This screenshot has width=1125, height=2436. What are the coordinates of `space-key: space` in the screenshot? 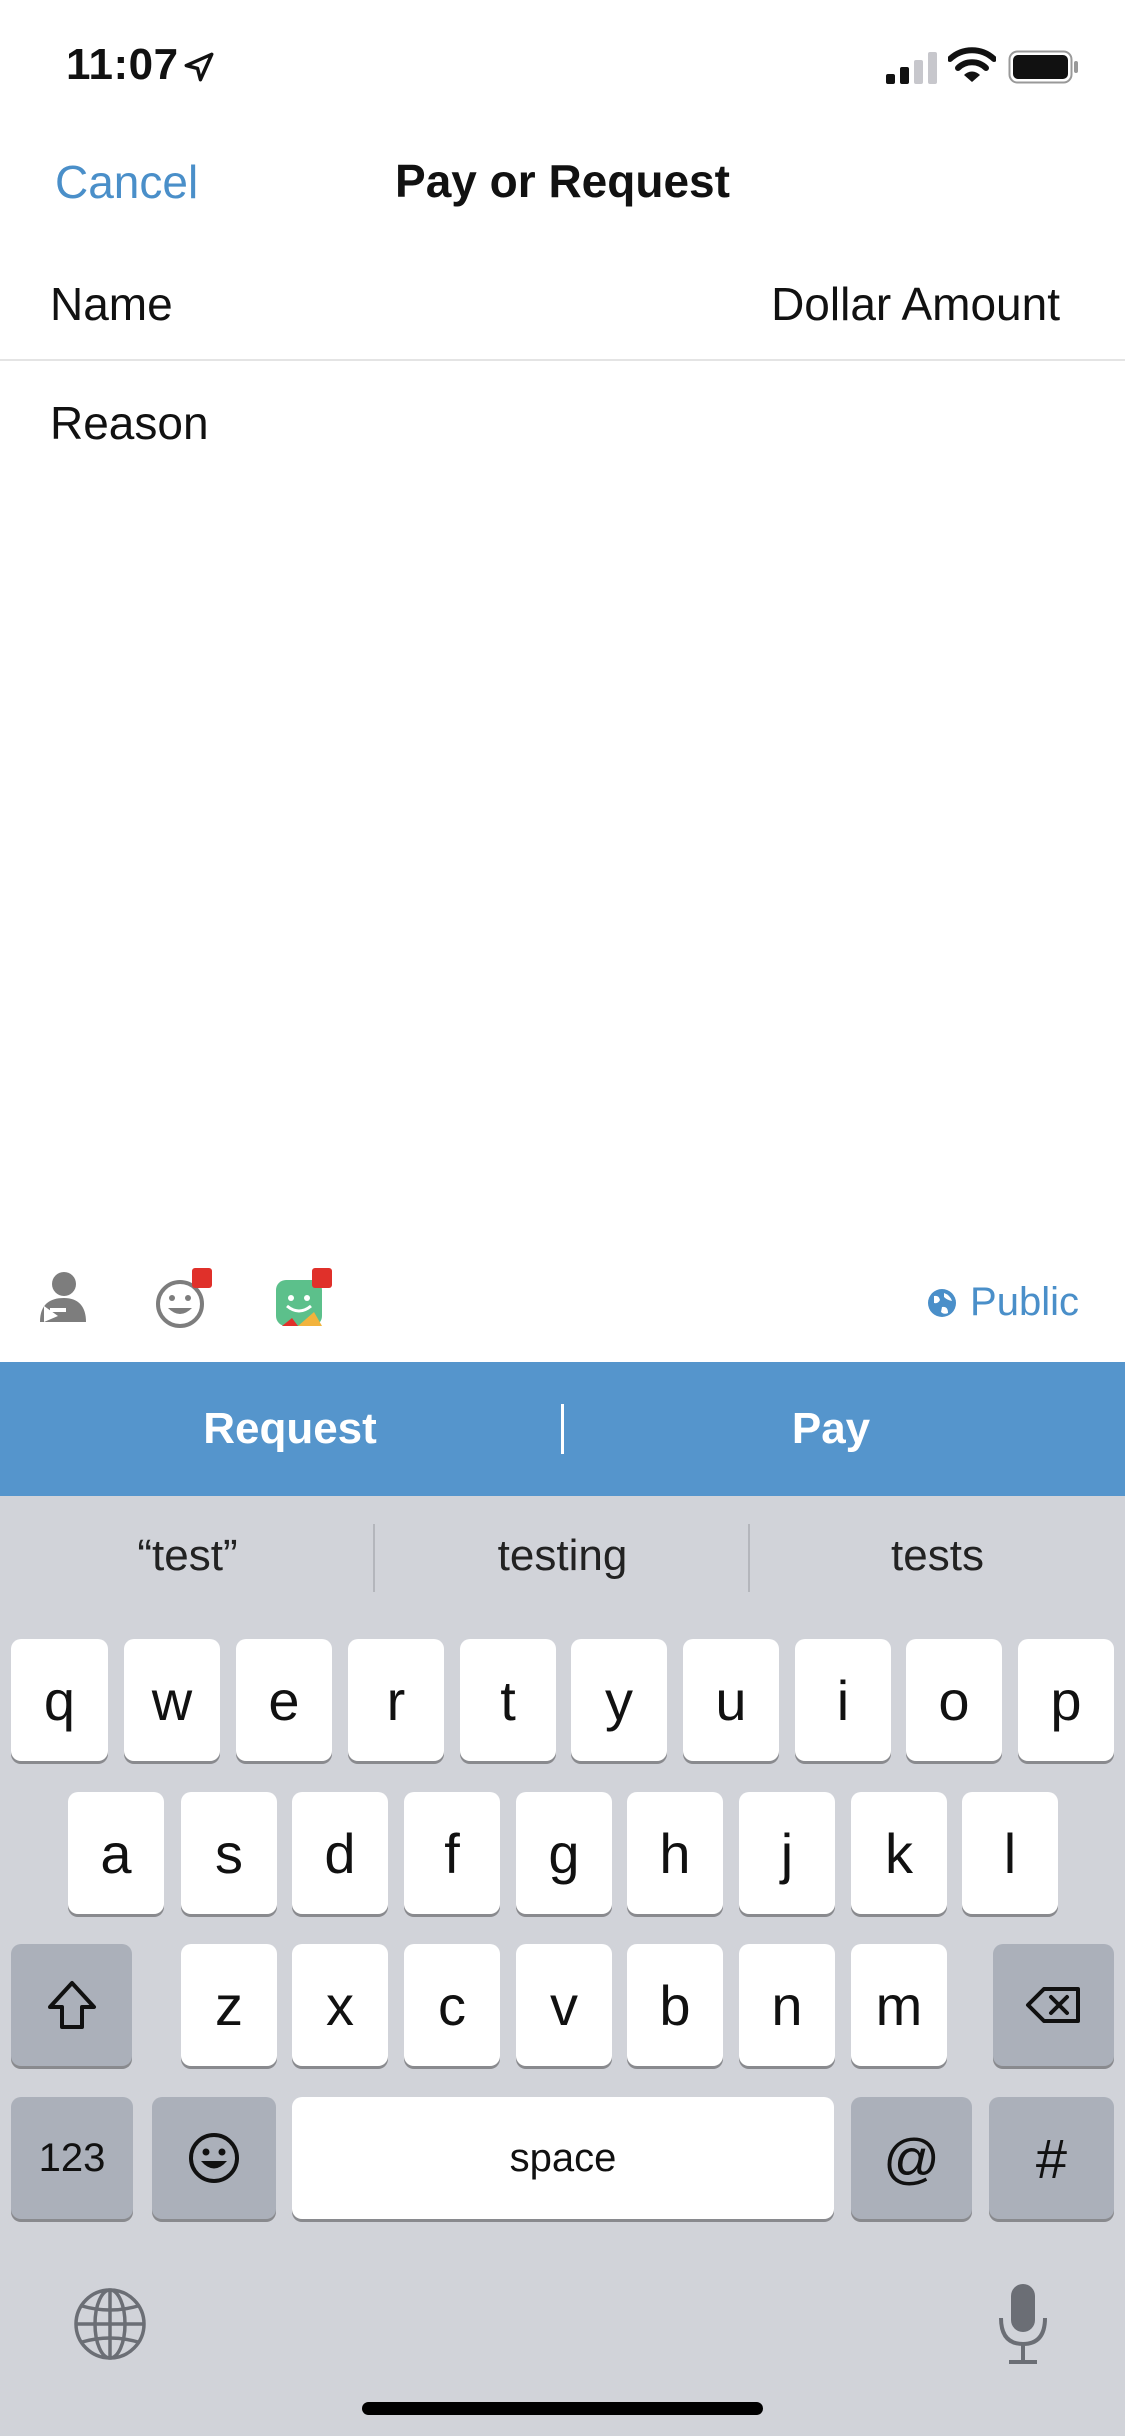 It's located at (563, 2158).